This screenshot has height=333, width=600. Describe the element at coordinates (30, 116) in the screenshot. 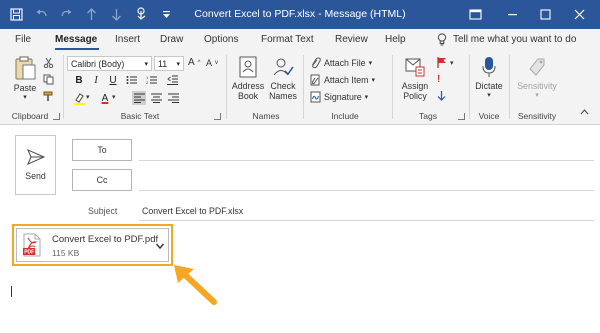

I see `group-label-clipboard: Clipboard` at that location.